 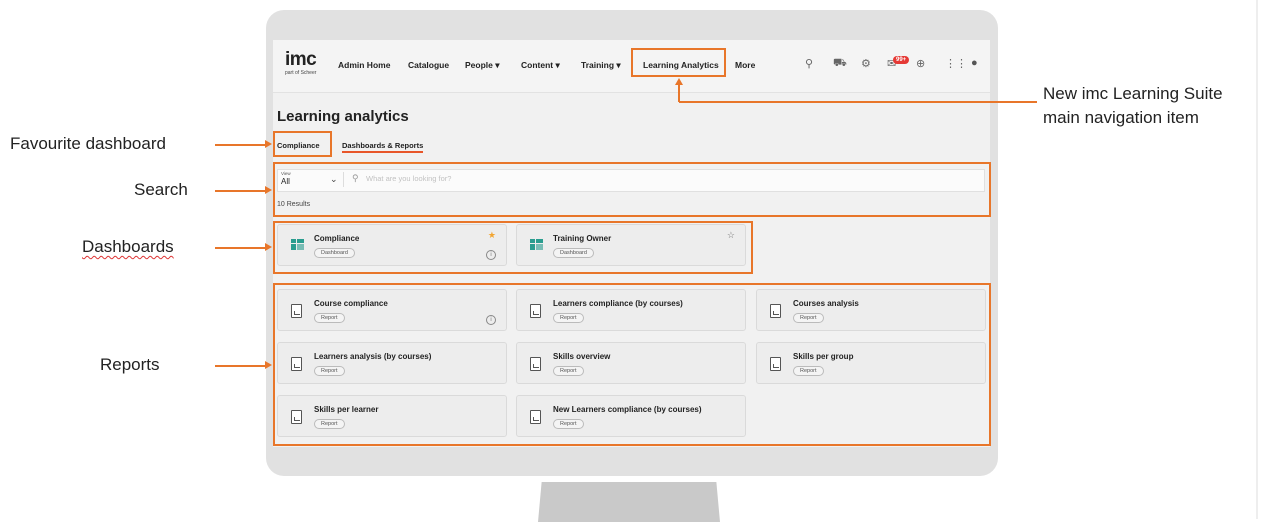 I want to click on imc-logo: imc part of Scheer, so click(x=301, y=62).